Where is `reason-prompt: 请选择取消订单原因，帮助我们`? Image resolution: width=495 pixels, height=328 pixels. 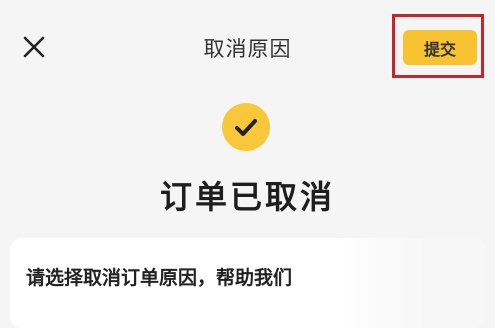 reason-prompt: 请选择取消订单原因，帮助我们 is located at coordinates (159, 278).